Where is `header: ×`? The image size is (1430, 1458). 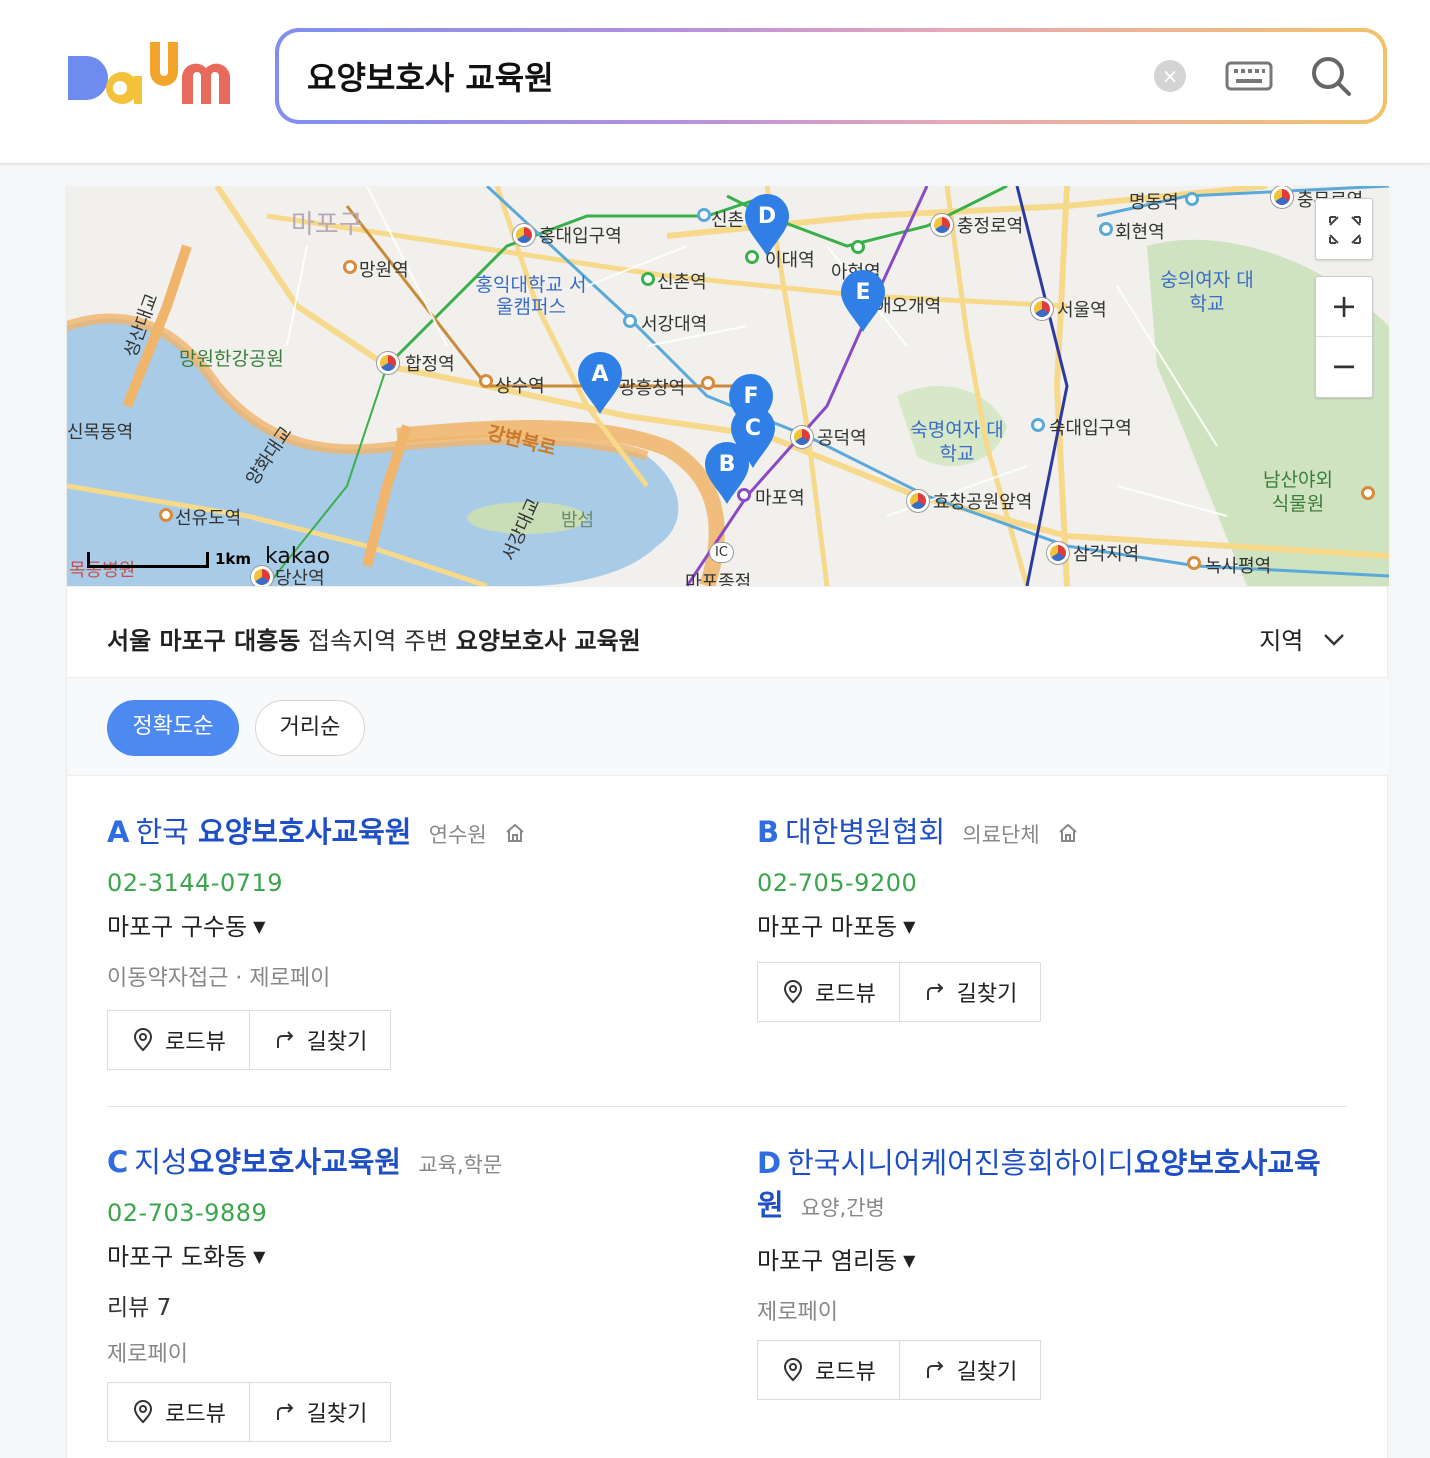
header: × is located at coordinates (715, 82).